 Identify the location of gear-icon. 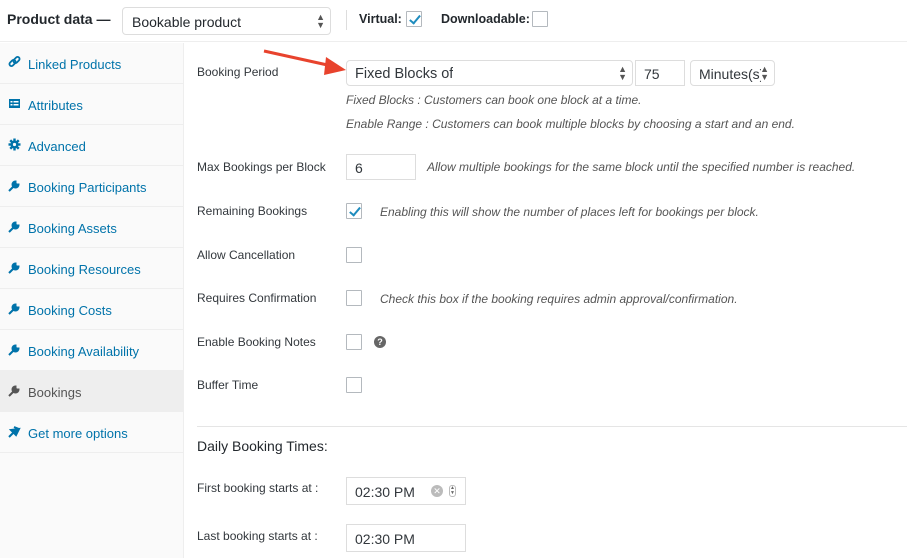
(14, 144).